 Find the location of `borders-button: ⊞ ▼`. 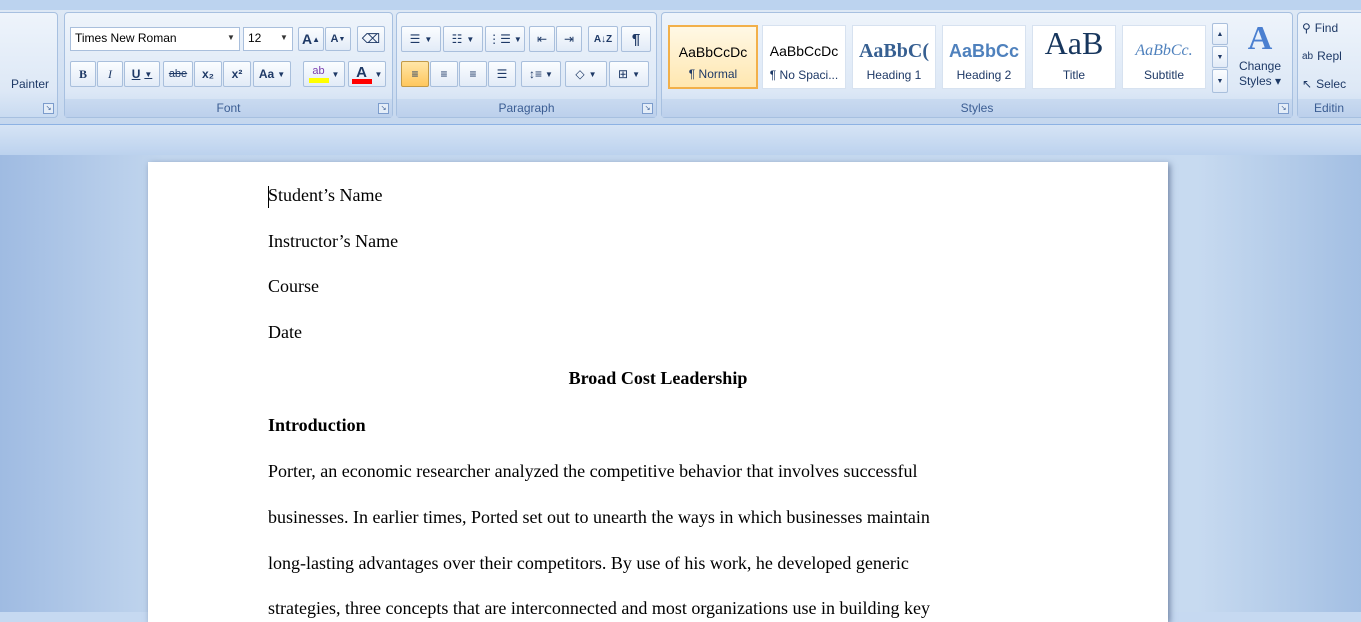

borders-button: ⊞ ▼ is located at coordinates (629, 74).